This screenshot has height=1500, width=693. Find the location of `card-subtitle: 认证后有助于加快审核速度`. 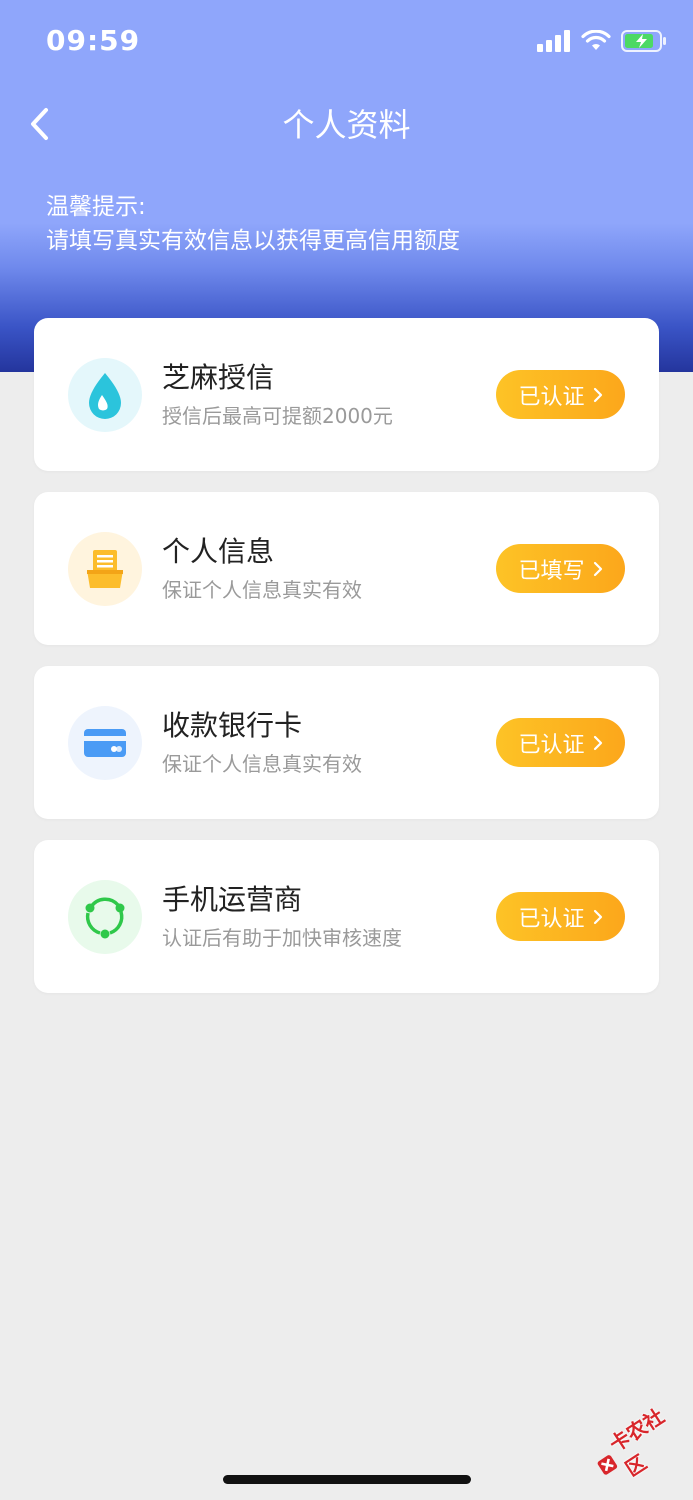

card-subtitle: 认证后有助于加快审核速度 is located at coordinates (282, 938).